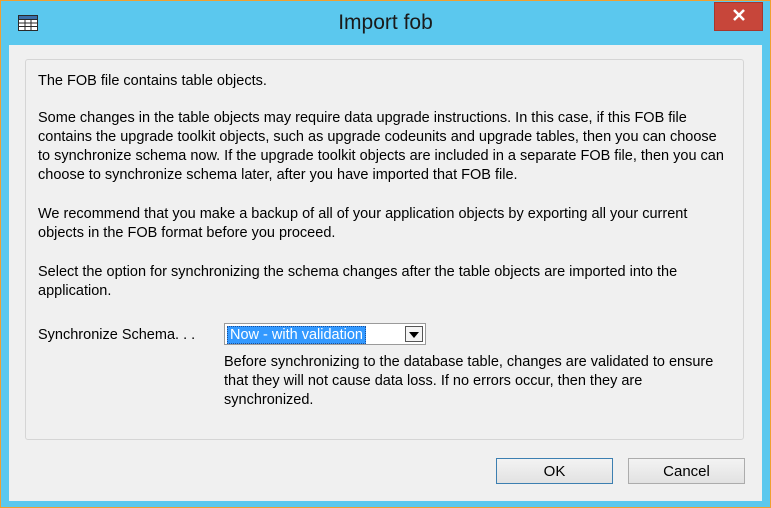 This screenshot has height=508, width=771. What do you see at coordinates (296, 335) in the screenshot?
I see `dropdown-selected-value: Now - with validation` at bounding box center [296, 335].